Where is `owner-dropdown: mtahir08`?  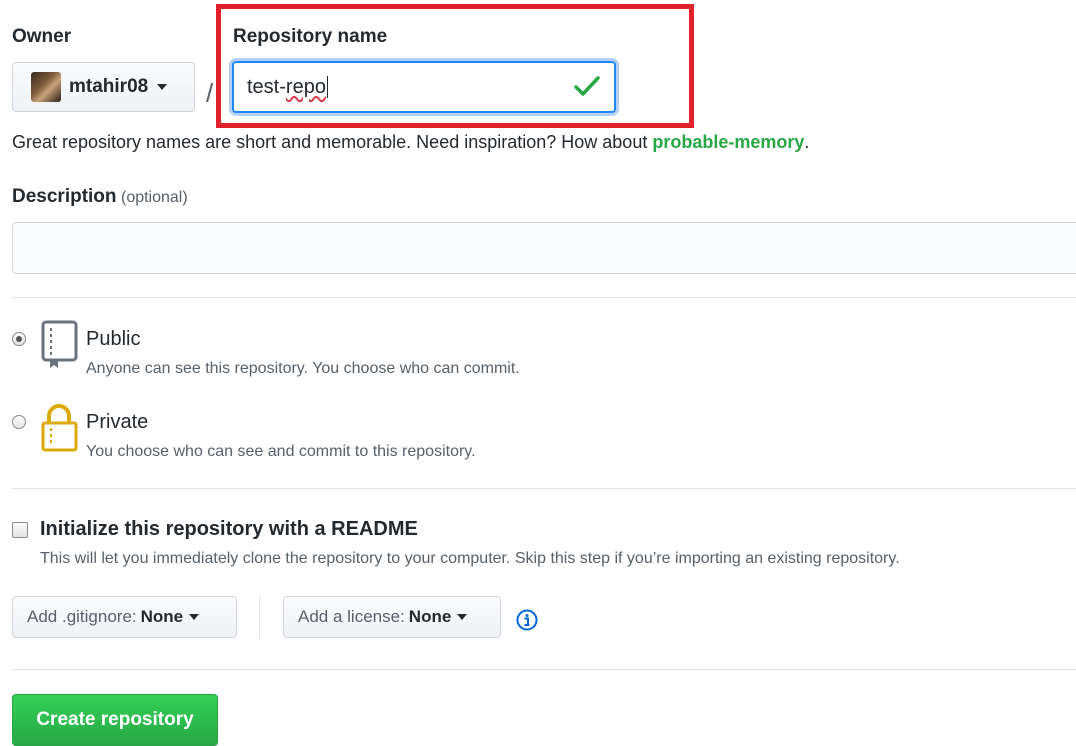
owner-dropdown: mtahir08 is located at coordinates (103, 87).